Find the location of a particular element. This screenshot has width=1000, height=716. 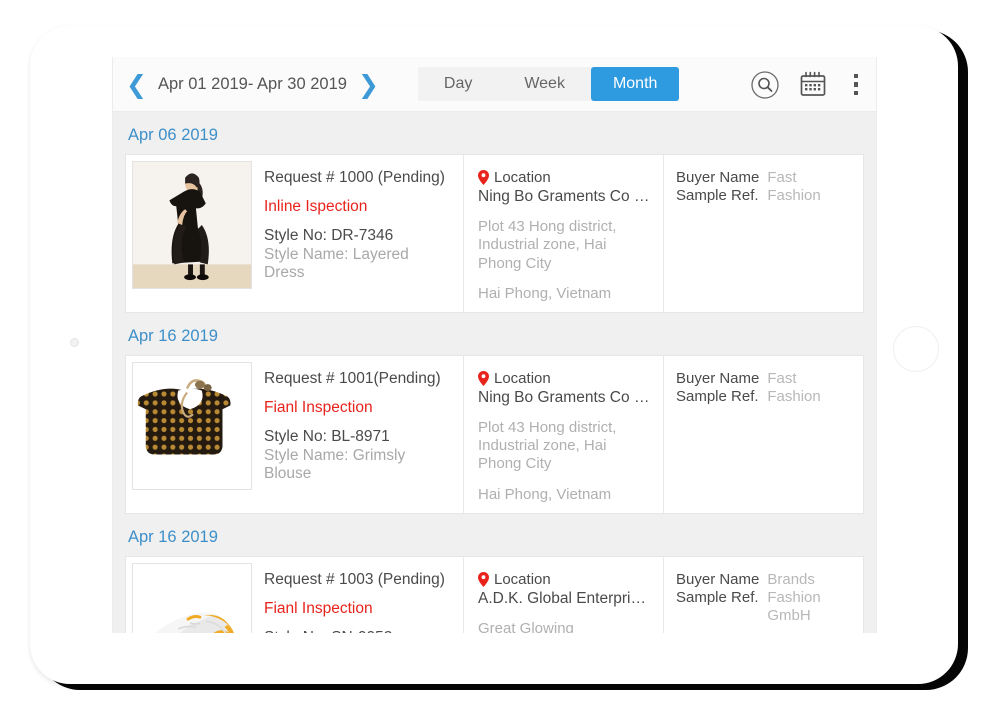

front-camera-icon is located at coordinates (74, 342).